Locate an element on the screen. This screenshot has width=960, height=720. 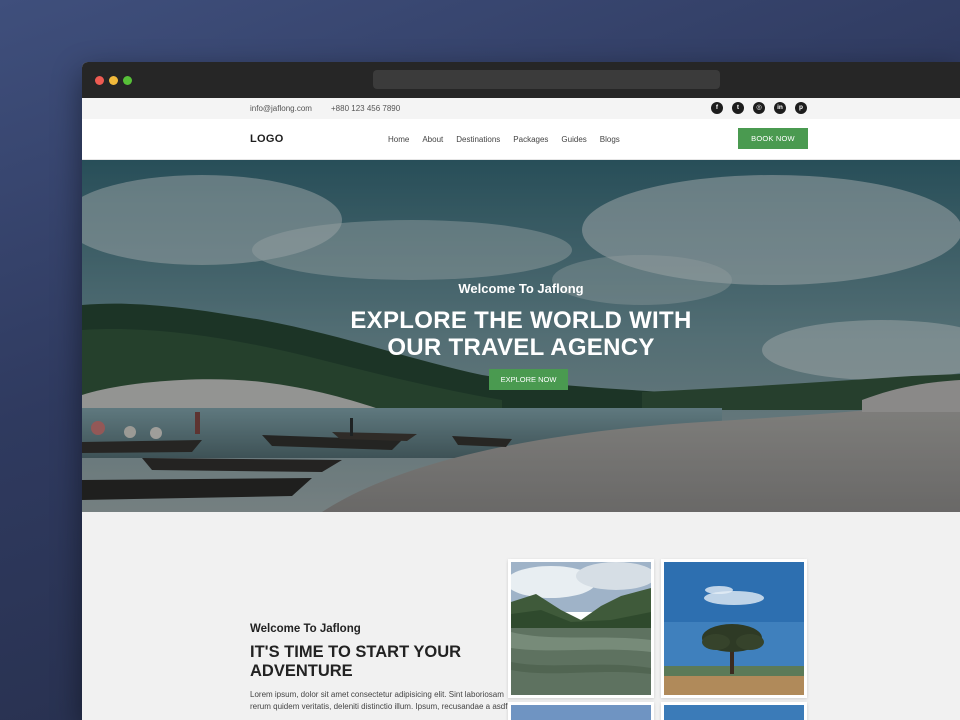
about-heading-line-1: IT'S TIME TO START YOUR is located at coordinates (356, 652).